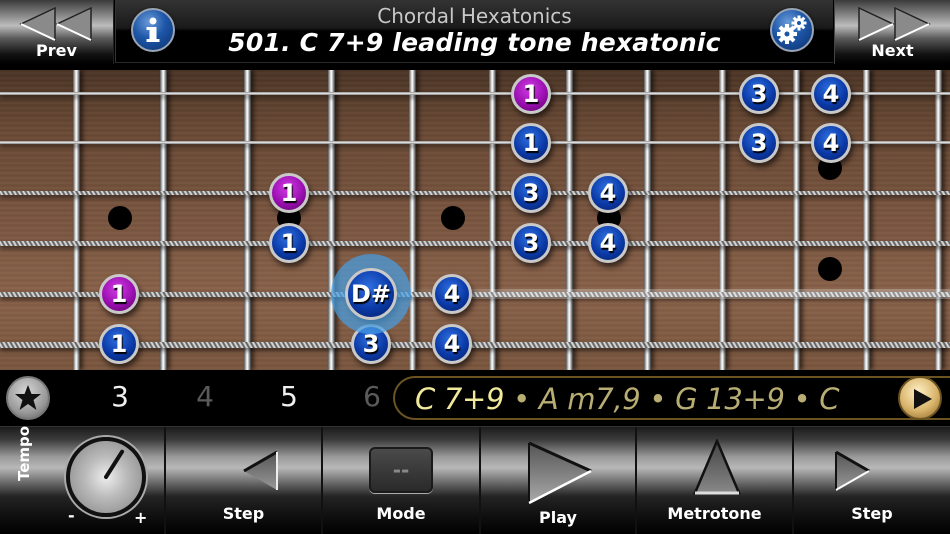 The height and width of the screenshot is (534, 950). I want to click on page-title: 501. C 7+9 leading tone hexatonic, so click(474, 42).